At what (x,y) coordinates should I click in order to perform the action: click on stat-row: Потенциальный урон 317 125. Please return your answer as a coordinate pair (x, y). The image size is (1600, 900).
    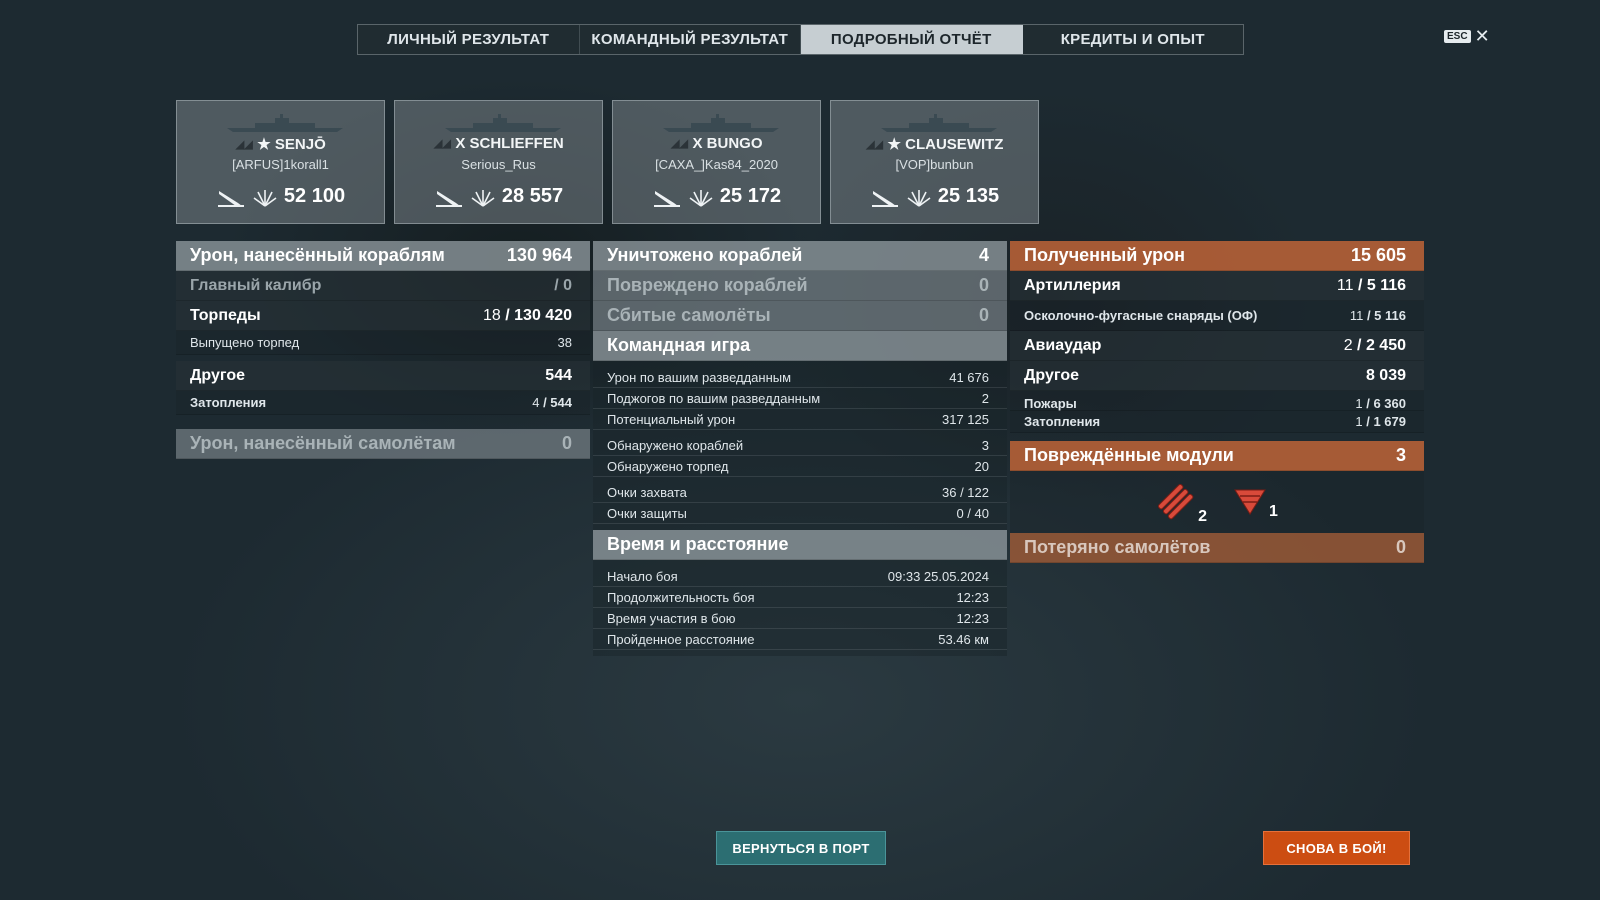
    Looking at the image, I should click on (800, 419).